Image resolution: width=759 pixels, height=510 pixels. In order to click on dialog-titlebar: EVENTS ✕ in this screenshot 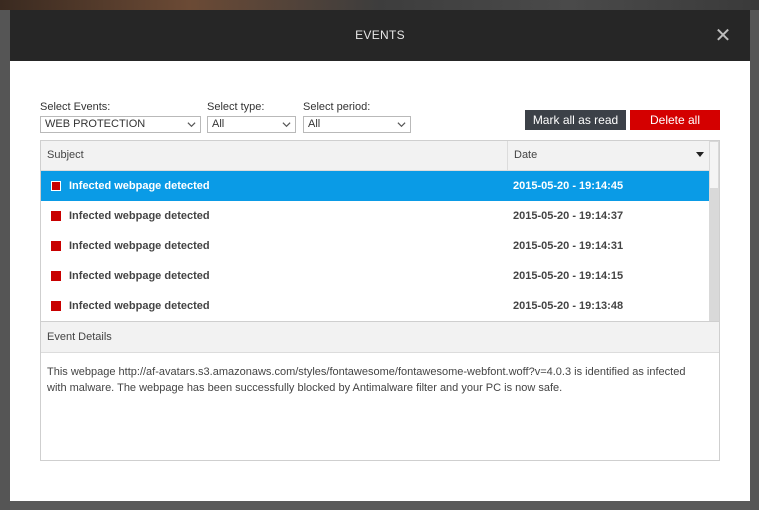, I will do `click(380, 35)`.